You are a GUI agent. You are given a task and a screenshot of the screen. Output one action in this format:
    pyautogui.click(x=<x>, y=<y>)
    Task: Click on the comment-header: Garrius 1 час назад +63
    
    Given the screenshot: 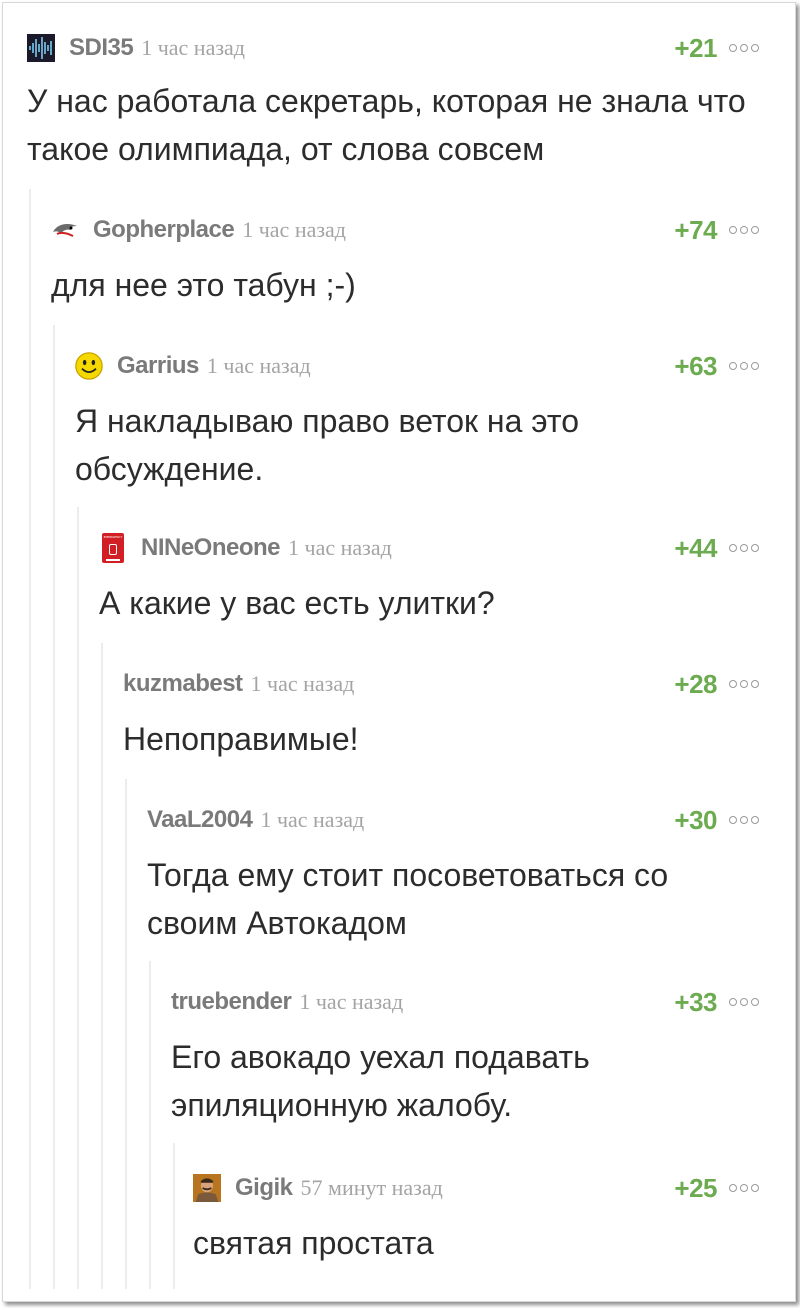 What is the action you would take?
    pyautogui.click(x=417, y=366)
    